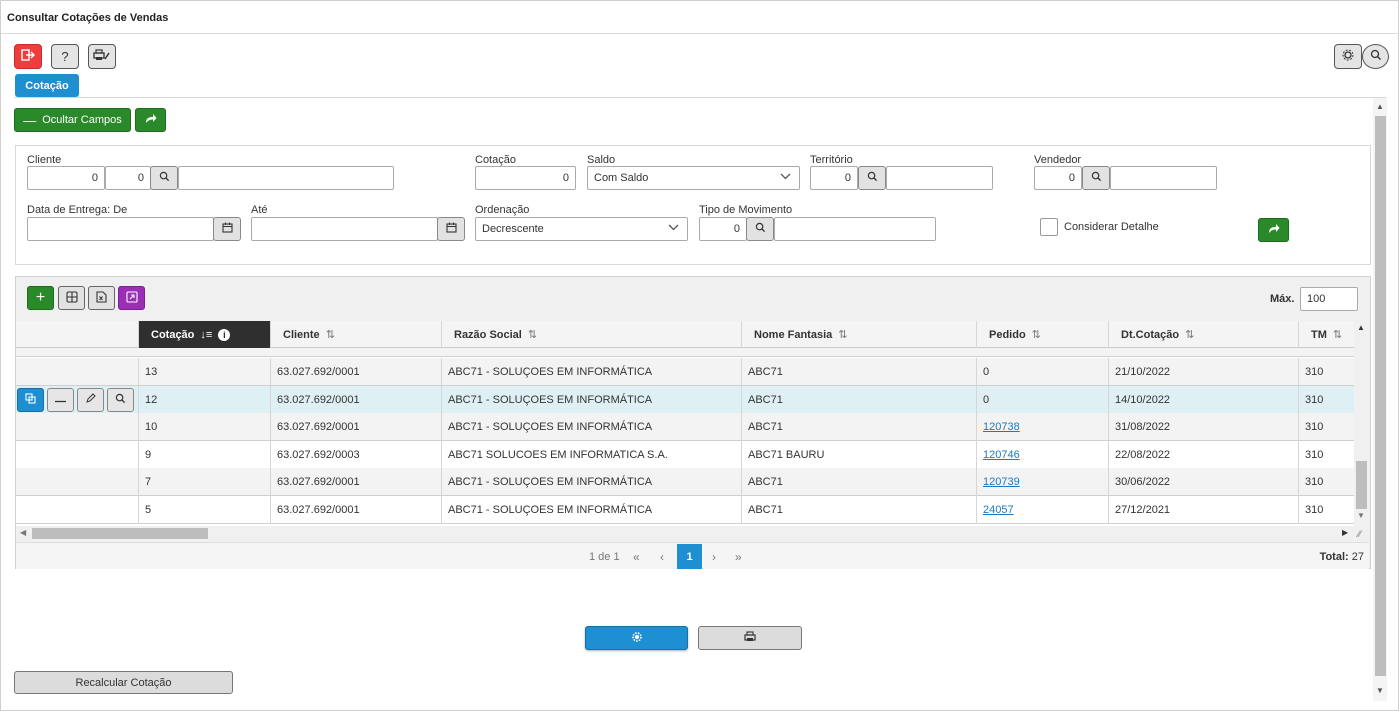  I want to click on cell-text: 13, so click(151, 372).